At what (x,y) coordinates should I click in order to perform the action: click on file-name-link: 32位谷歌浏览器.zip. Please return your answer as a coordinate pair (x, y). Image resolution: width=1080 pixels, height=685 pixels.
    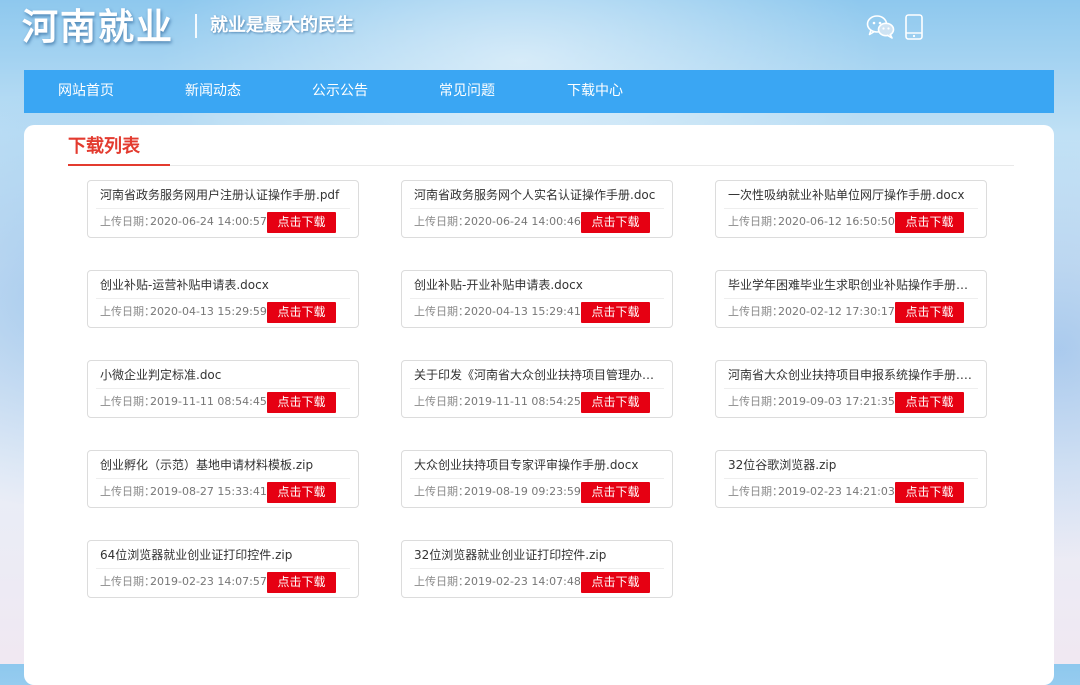
    Looking at the image, I should click on (853, 465).